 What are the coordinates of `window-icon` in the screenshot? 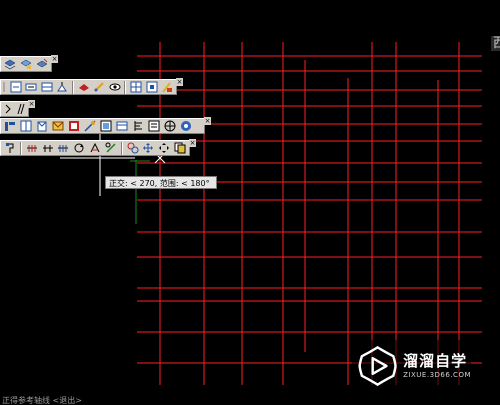 It's located at (42, 126).